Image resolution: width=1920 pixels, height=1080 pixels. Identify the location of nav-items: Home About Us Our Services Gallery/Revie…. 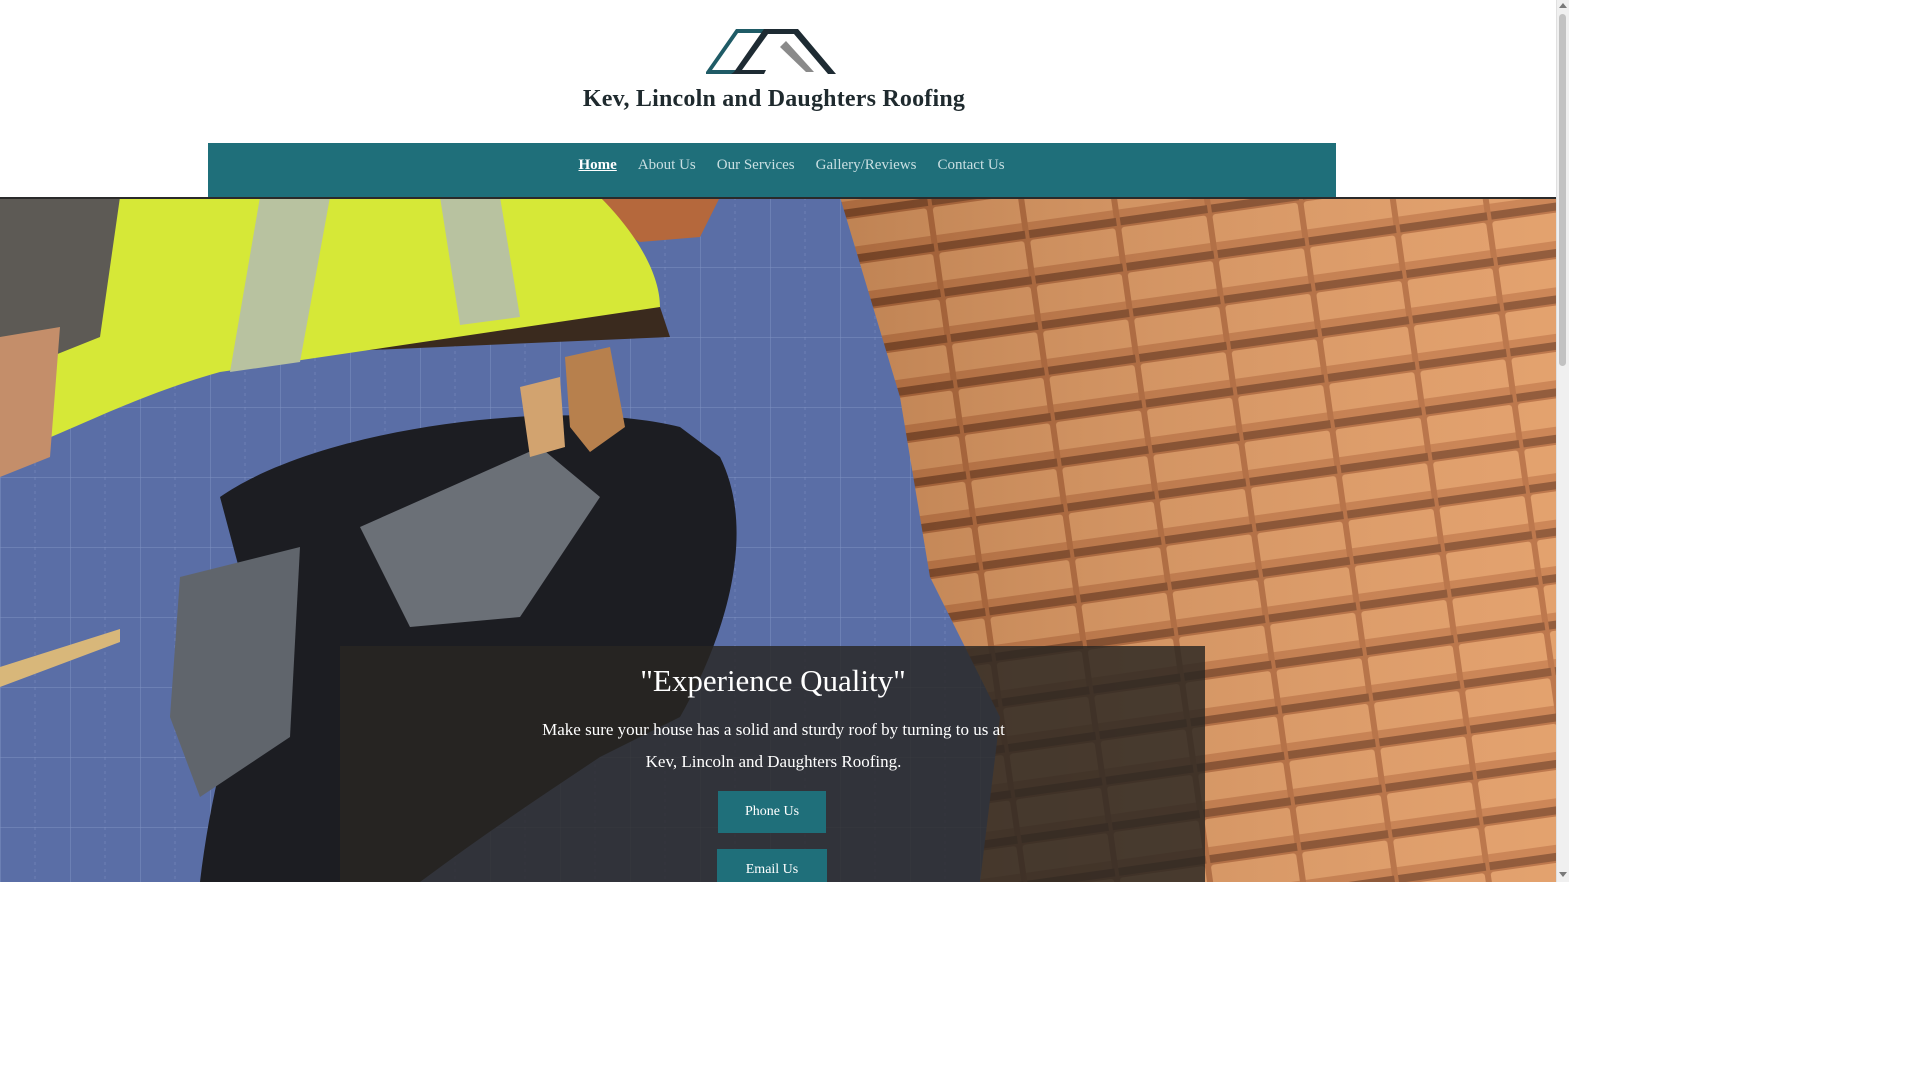
(791, 165).